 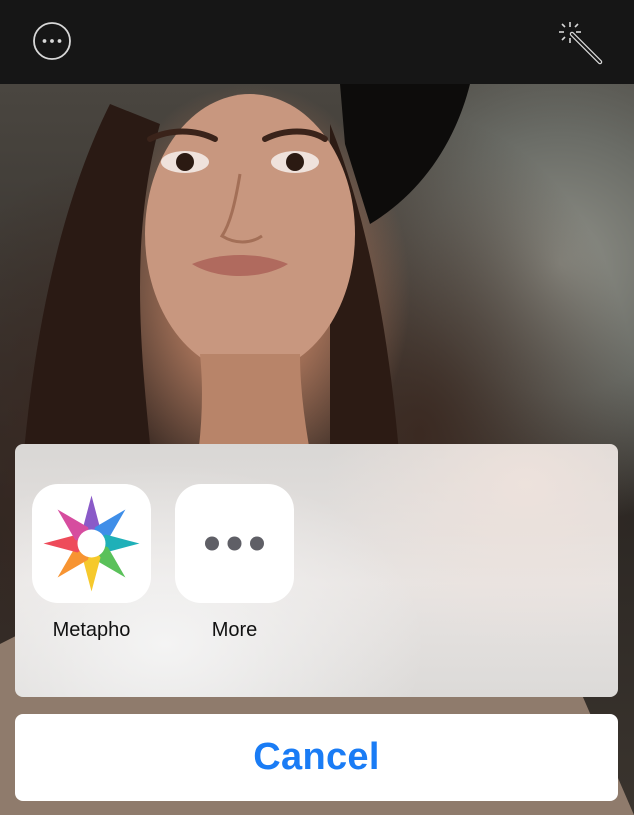 I want to click on share-app-more: More, so click(x=234, y=563).